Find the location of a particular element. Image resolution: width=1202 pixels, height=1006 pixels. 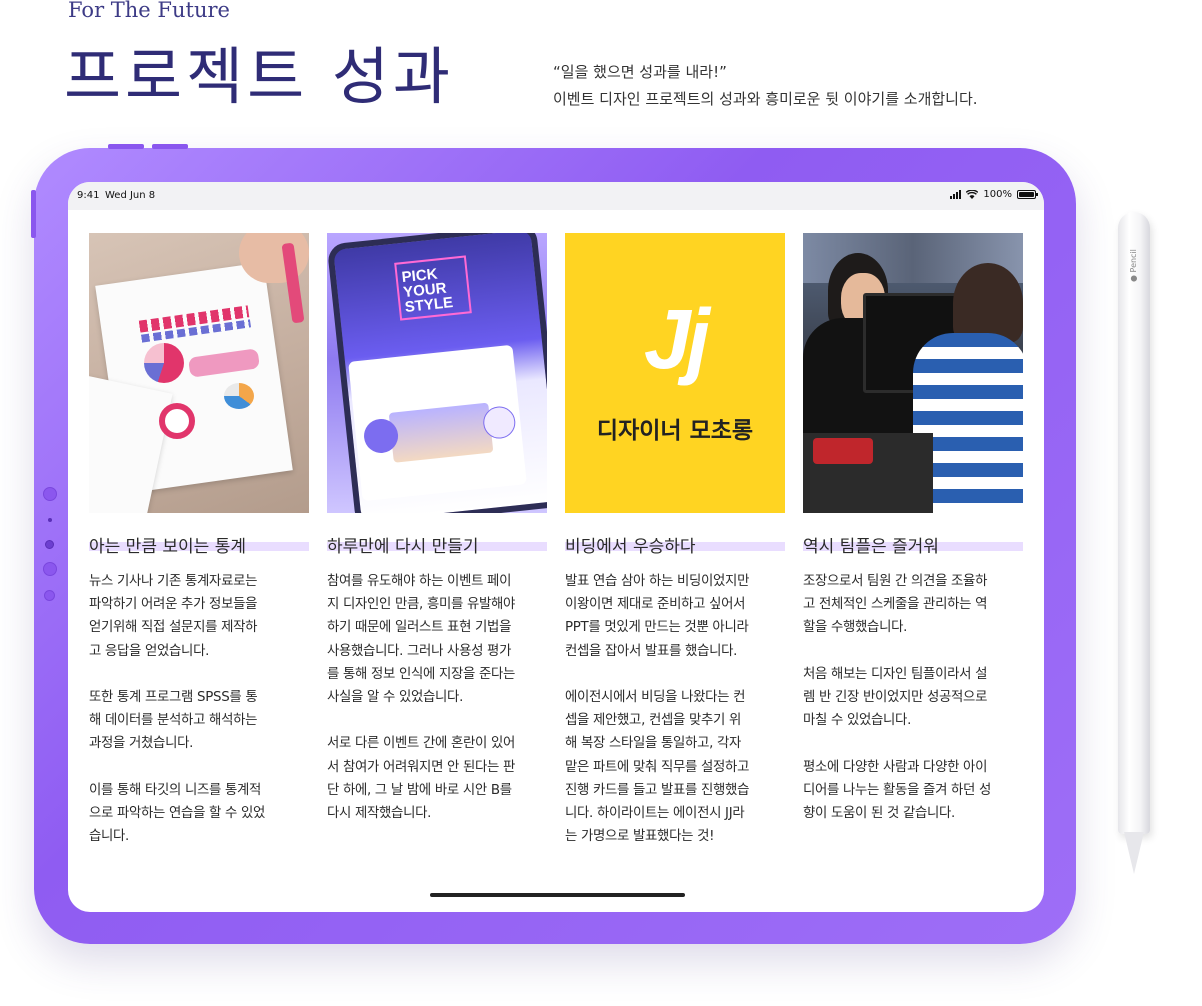

pencil-label: ● Pencil is located at coordinates (1133, 265).